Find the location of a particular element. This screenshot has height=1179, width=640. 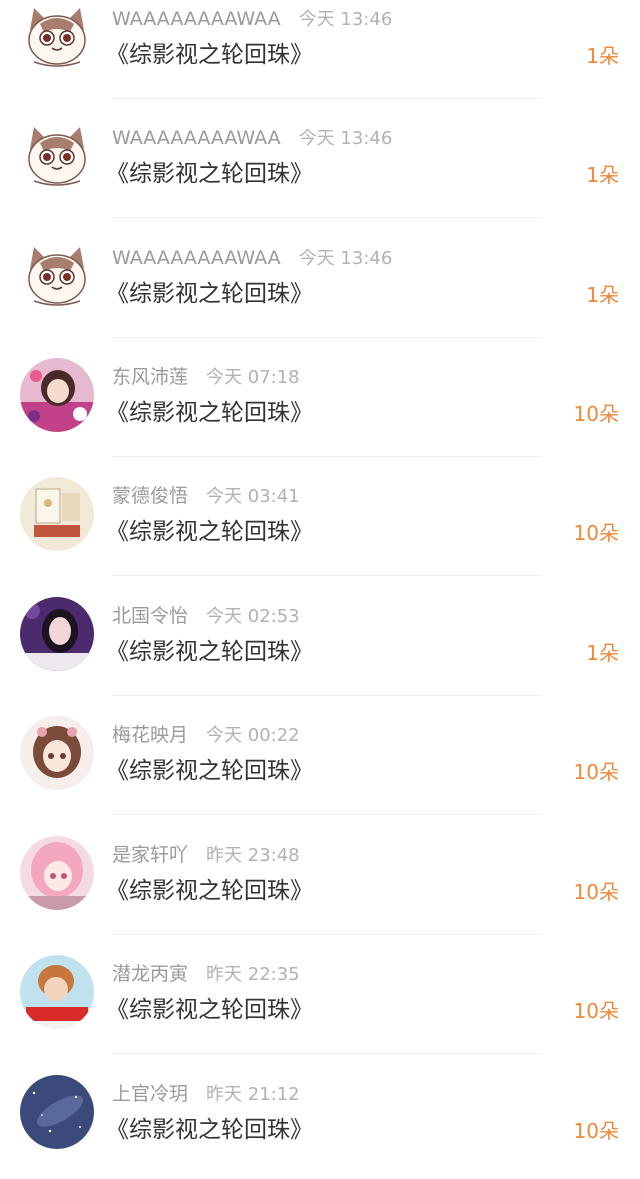

user-line: 蒙德俊悟 今天 03:41 is located at coordinates (206, 496).